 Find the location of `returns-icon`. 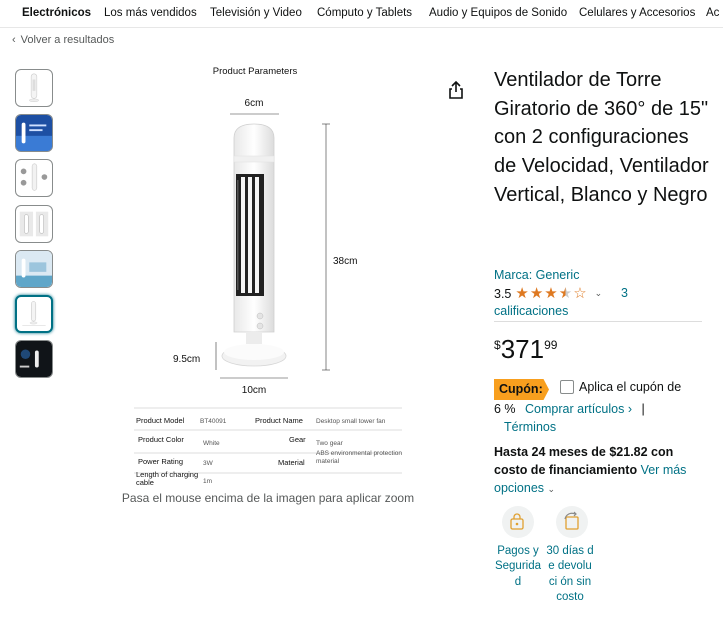

returns-icon is located at coordinates (572, 522).